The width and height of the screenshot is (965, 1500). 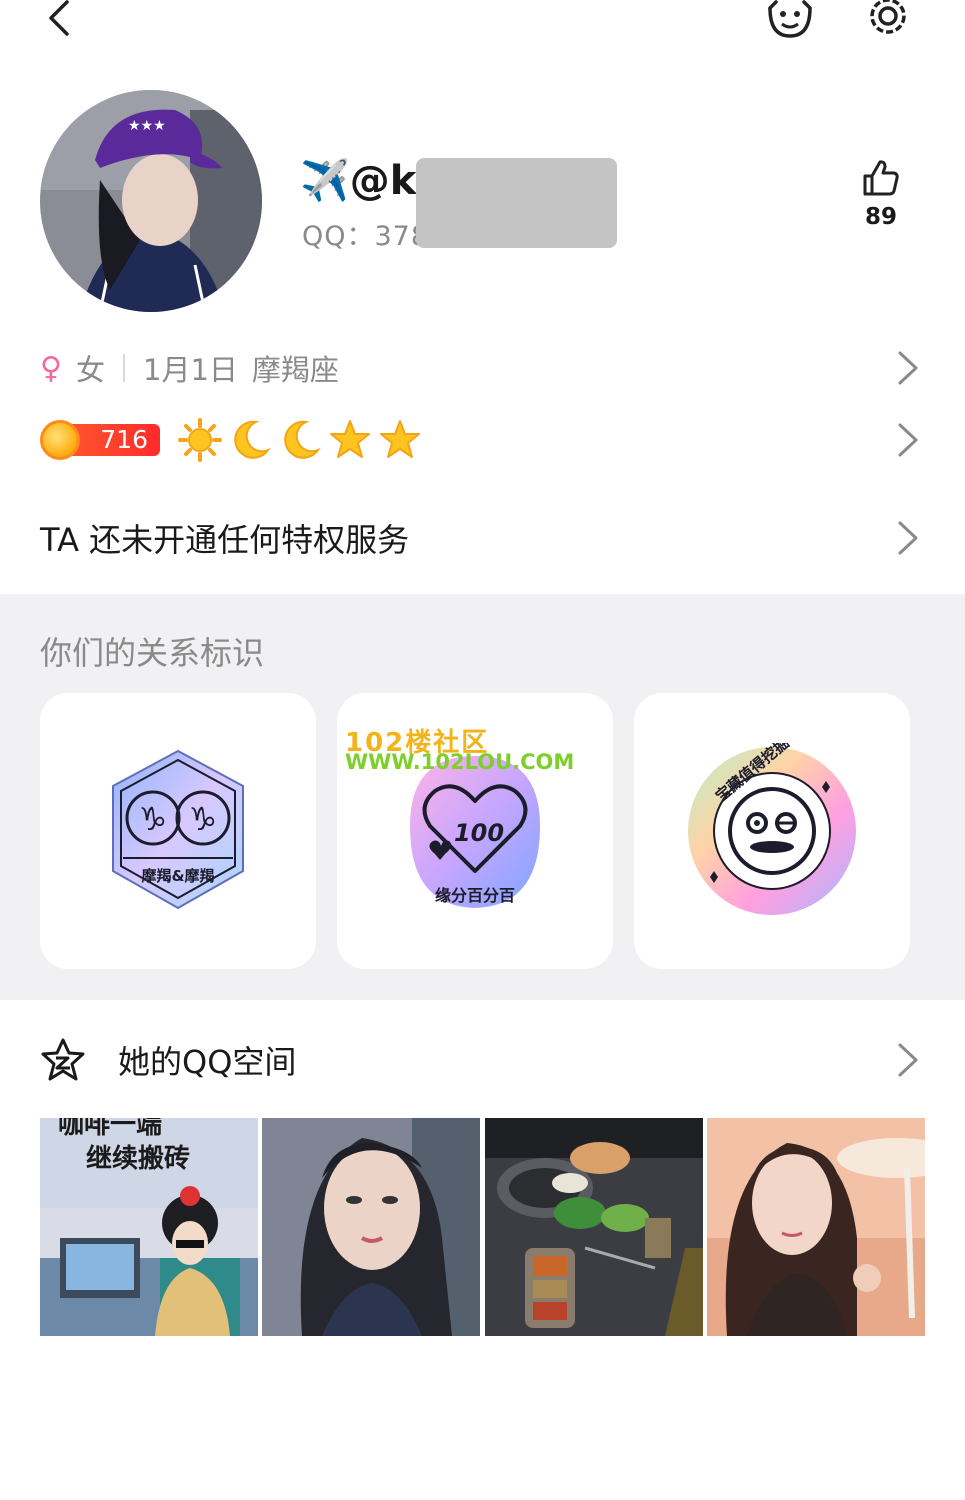 I want to click on qzone-row: 她的QQ空间, so click(x=480, y=1060).